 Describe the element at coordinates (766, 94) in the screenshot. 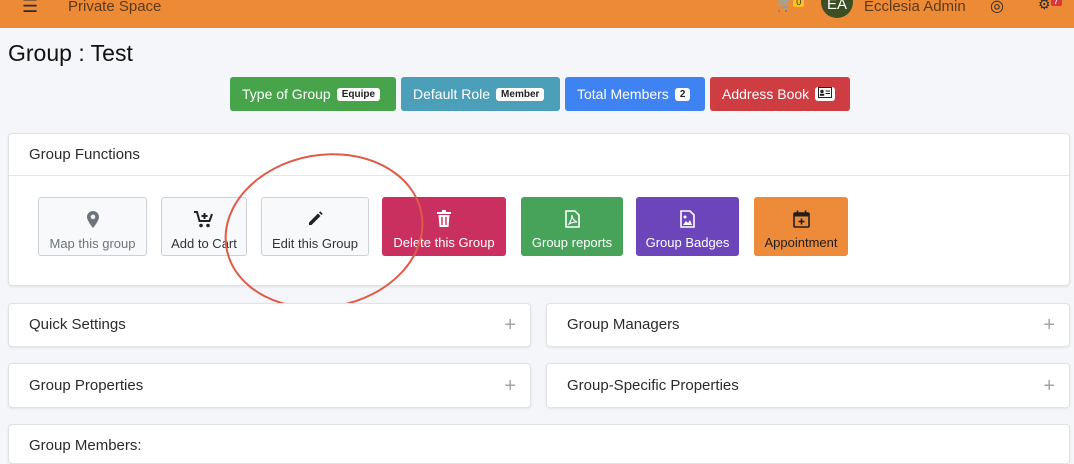

I see `address-book-label: Address Book` at that location.